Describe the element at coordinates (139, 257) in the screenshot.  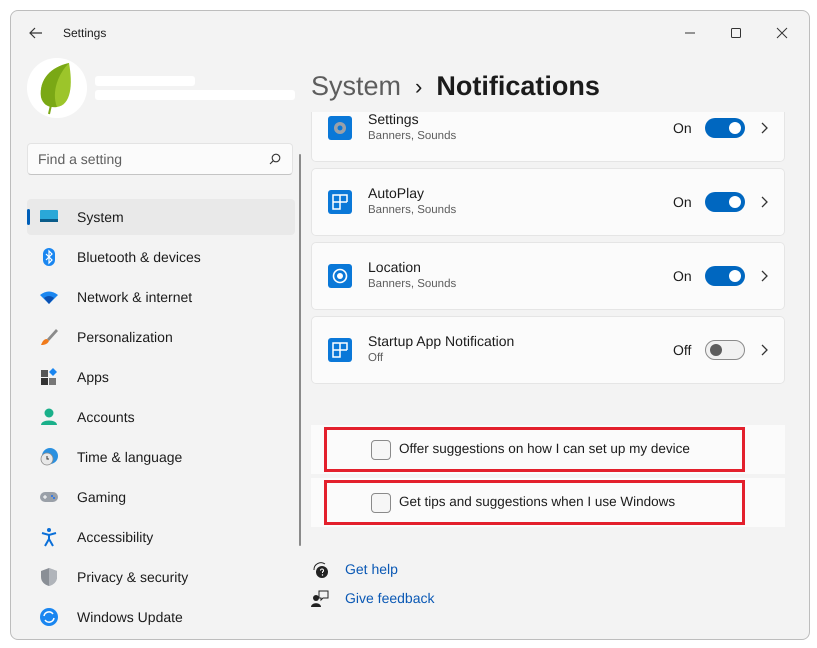
I see `sidebar-label: Bluetooth & devices` at that location.